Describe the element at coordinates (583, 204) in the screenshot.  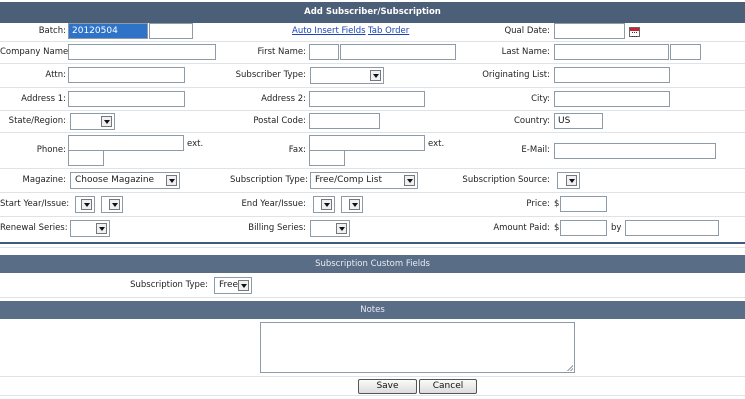
I see `price-input` at that location.